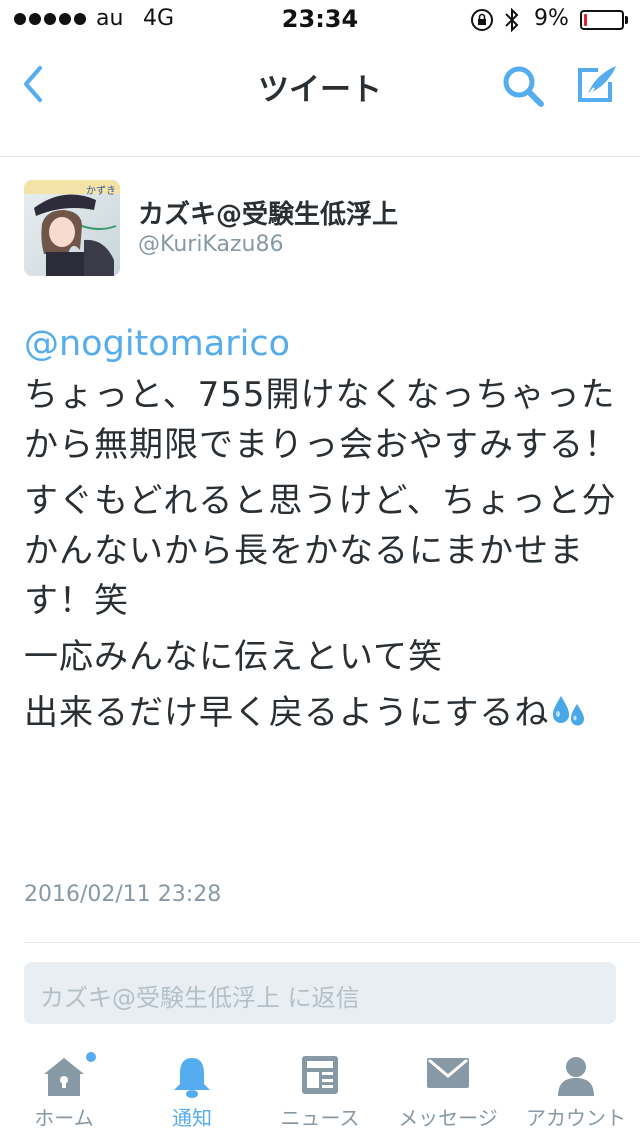 The width and height of the screenshot is (640, 1136). Describe the element at coordinates (200, 998) in the screenshot. I see `reply-placeholder: カズキ@受験生低浮上 に返信` at that location.